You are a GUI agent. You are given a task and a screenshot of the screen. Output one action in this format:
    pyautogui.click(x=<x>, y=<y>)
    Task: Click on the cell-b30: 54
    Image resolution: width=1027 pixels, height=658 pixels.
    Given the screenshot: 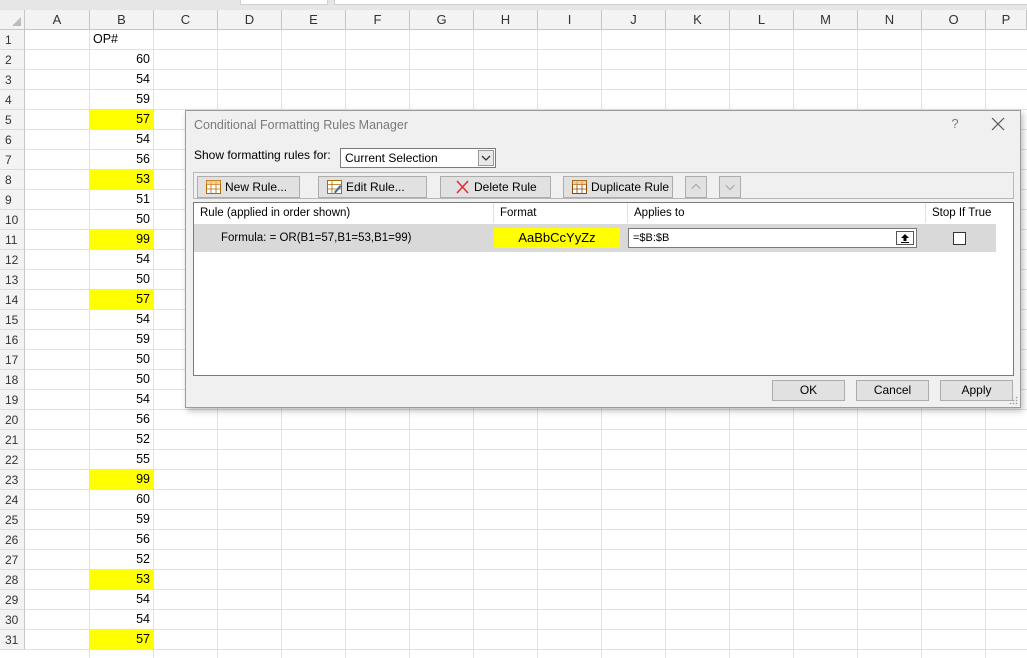 What is the action you would take?
    pyautogui.click(x=121, y=619)
    